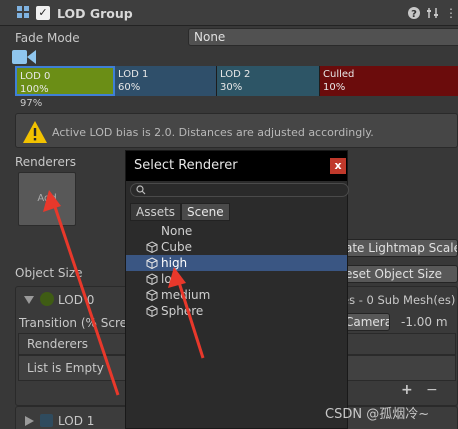  Describe the element at coordinates (205, 212) in the screenshot. I see `tab-scene: Scene` at that location.